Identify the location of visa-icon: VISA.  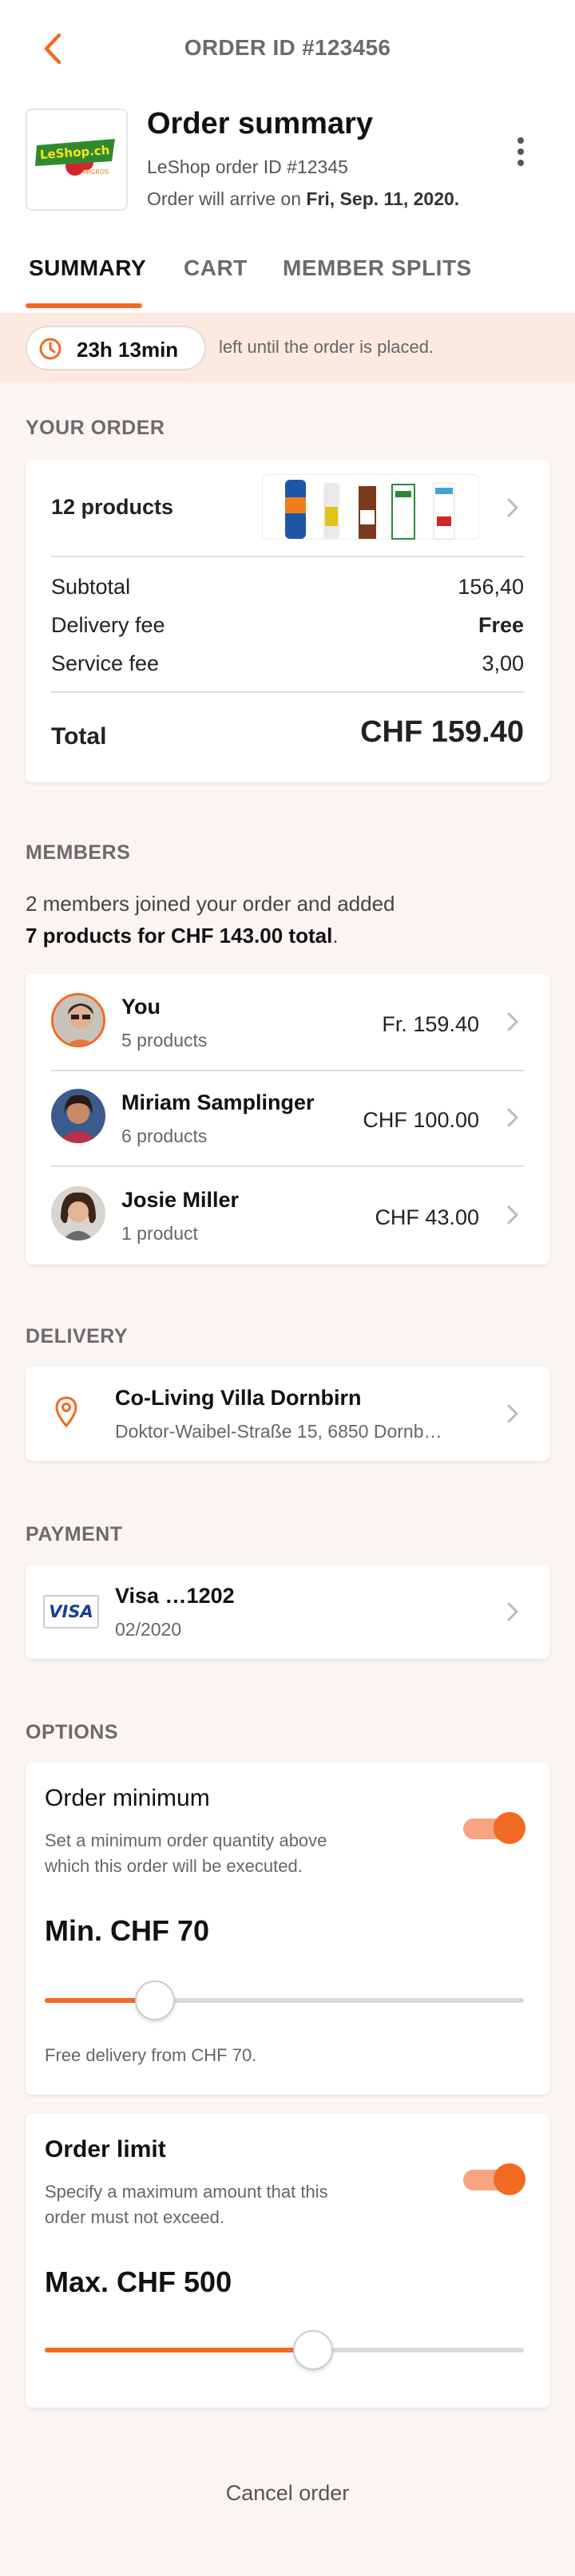
(71, 1612).